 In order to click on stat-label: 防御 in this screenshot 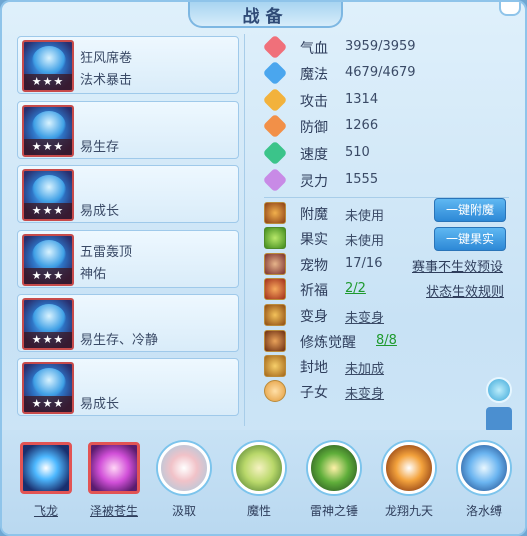, I will do `click(314, 128)`.